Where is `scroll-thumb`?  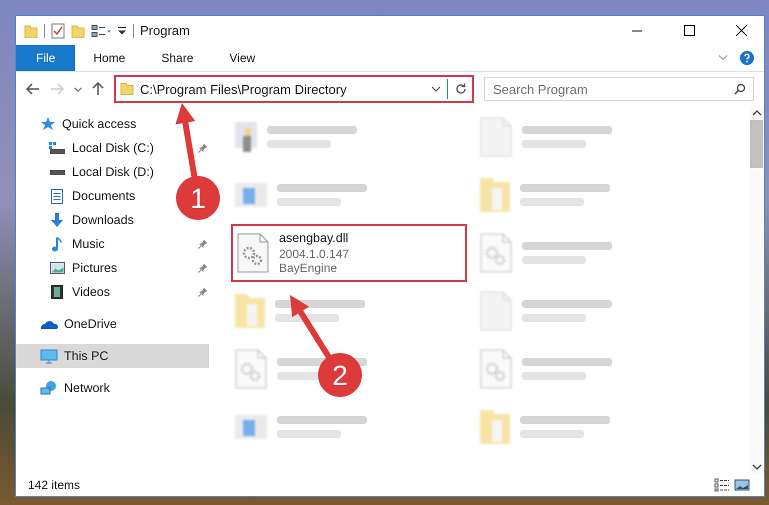 scroll-thumb is located at coordinates (756, 144).